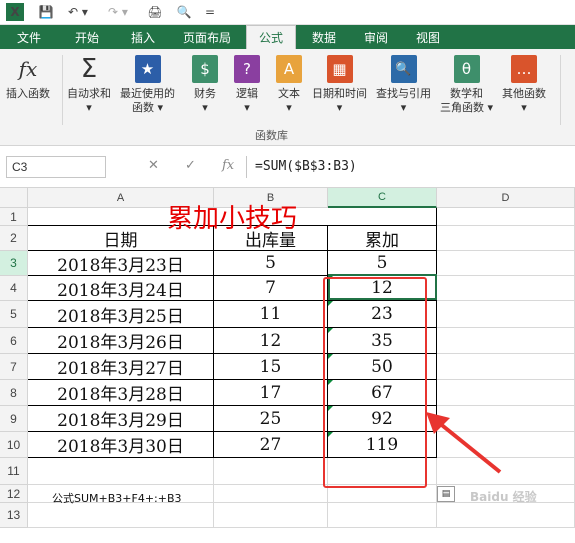 The image size is (575, 543). I want to click on table-cell: 17, so click(271, 393).